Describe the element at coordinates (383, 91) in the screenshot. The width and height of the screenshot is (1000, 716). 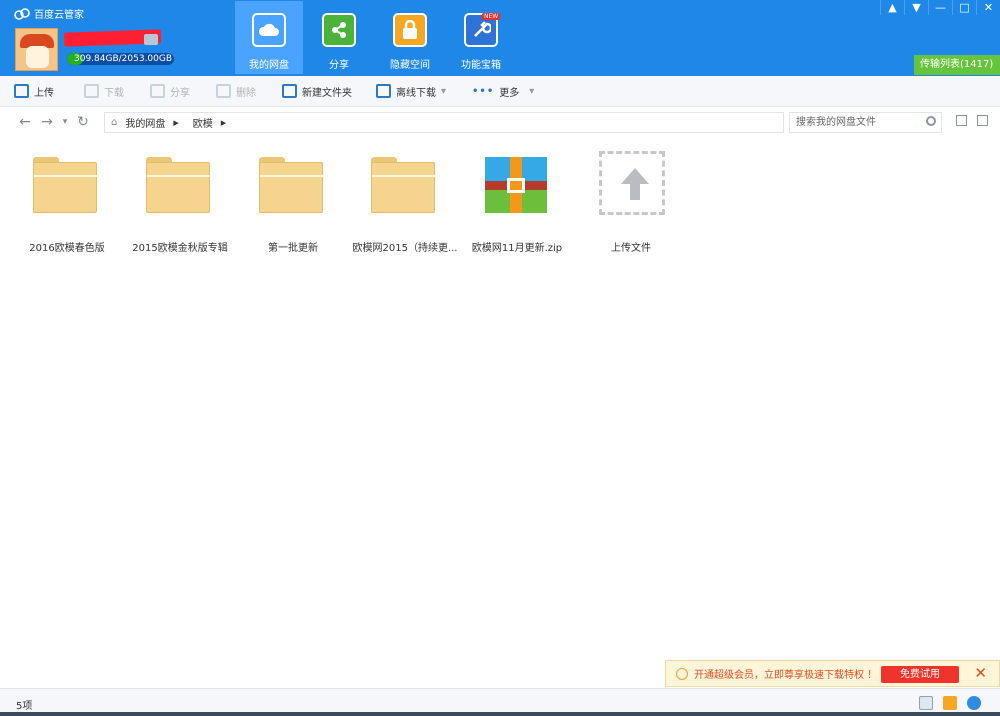
I see `offline-download-icon` at that location.